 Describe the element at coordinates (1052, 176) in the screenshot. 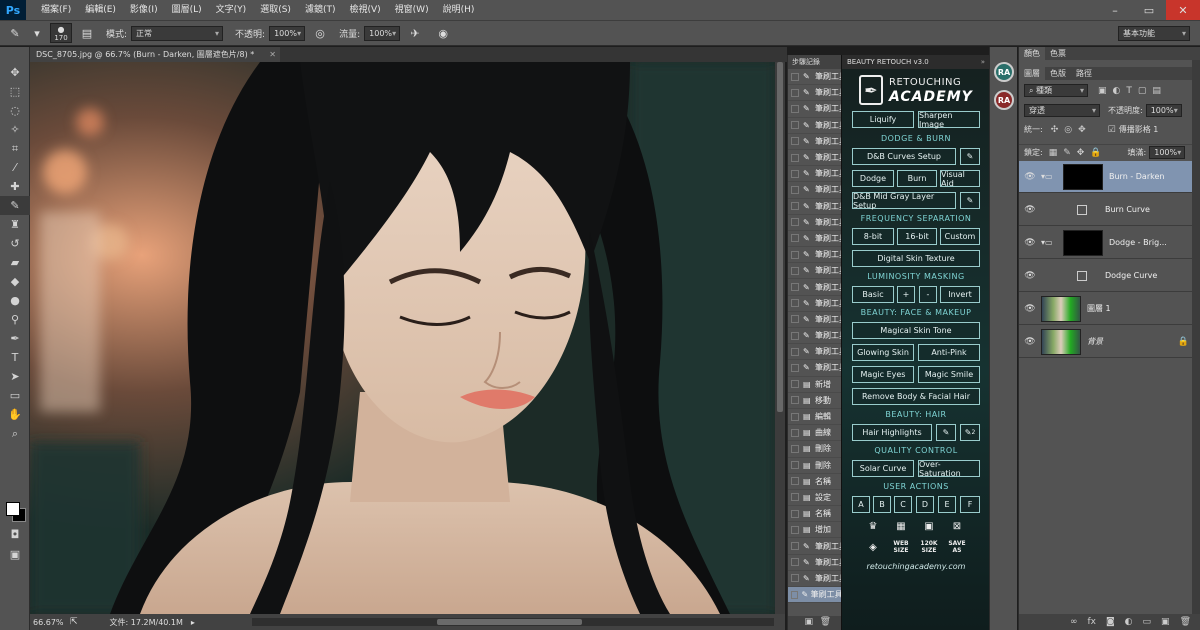

I see `folder-icon: ▾▭` at that location.